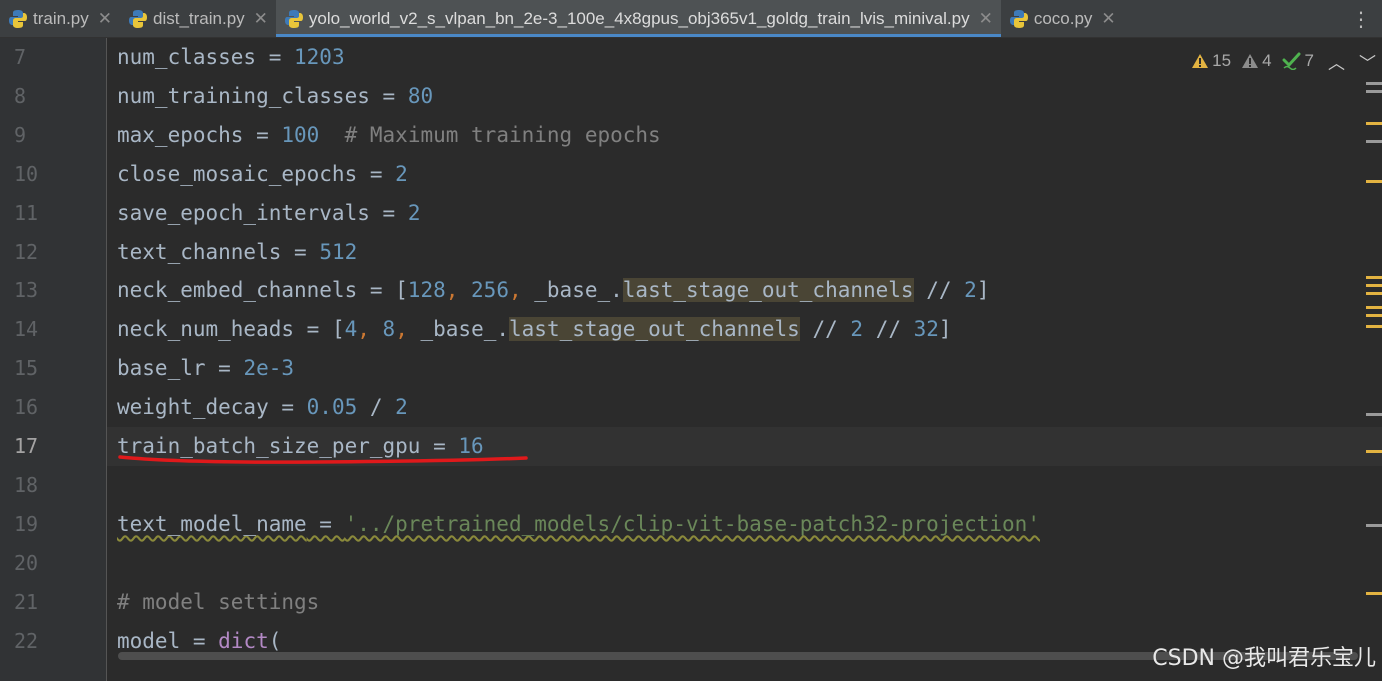 The width and height of the screenshot is (1382, 681). What do you see at coordinates (237, 252) in the screenshot?
I see `code-line-12: text_channels = 512` at bounding box center [237, 252].